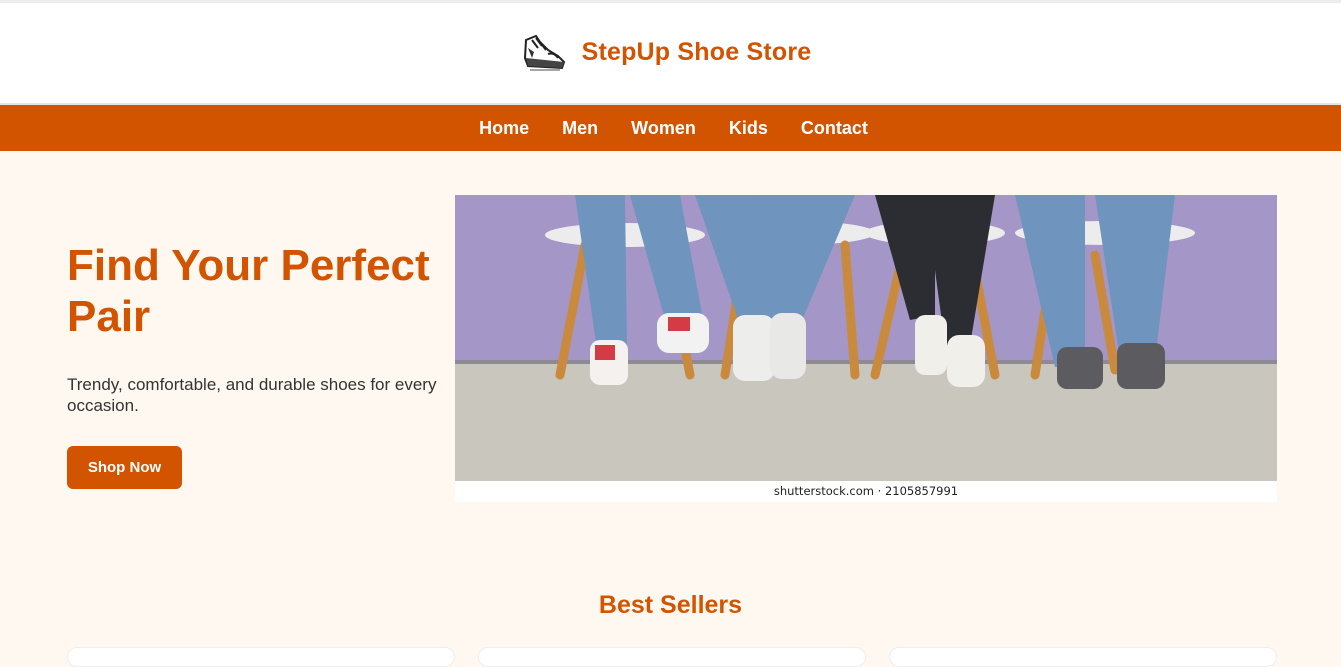  What do you see at coordinates (663, 128) in the screenshot?
I see `nav-women: Women` at bounding box center [663, 128].